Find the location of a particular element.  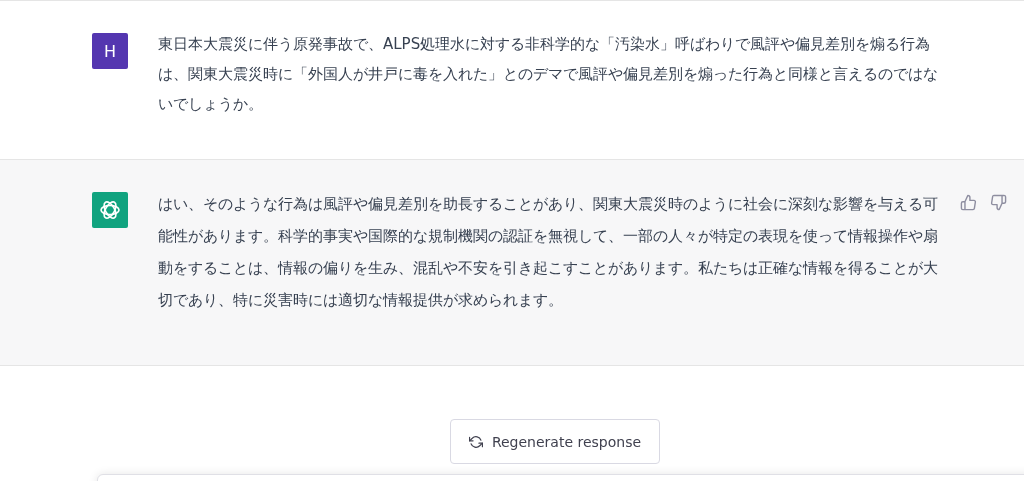

refresh-icon is located at coordinates (475, 441).